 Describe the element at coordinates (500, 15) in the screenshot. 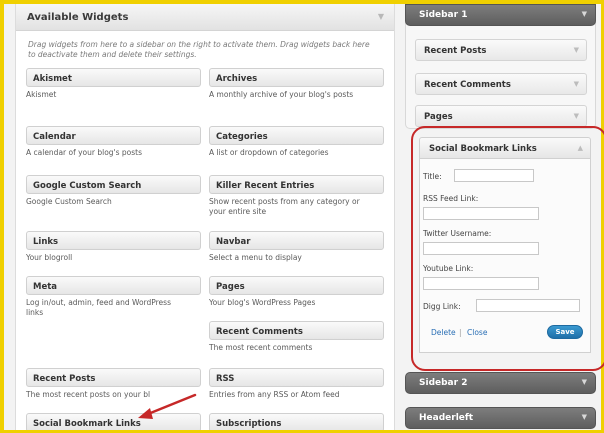

I see `sidebar-1-header: Sidebar 1 ▼` at that location.